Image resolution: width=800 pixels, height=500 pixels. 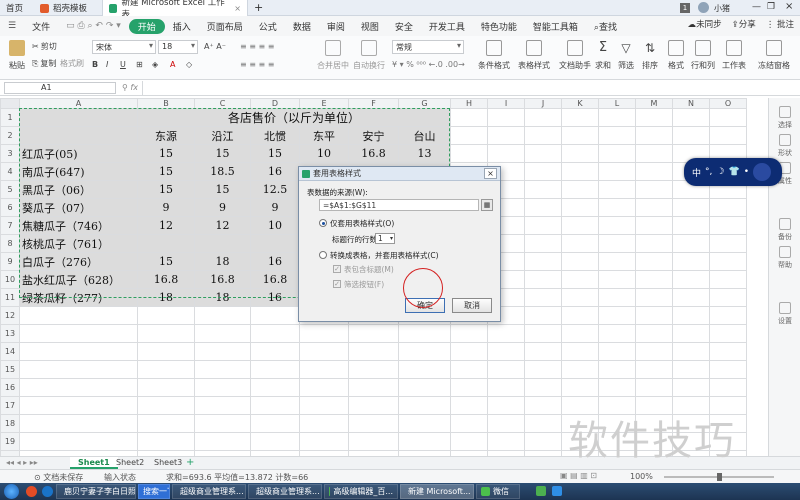 What do you see at coordinates (404, 26) in the screenshot?
I see `menu-security: 安全` at bounding box center [404, 26].